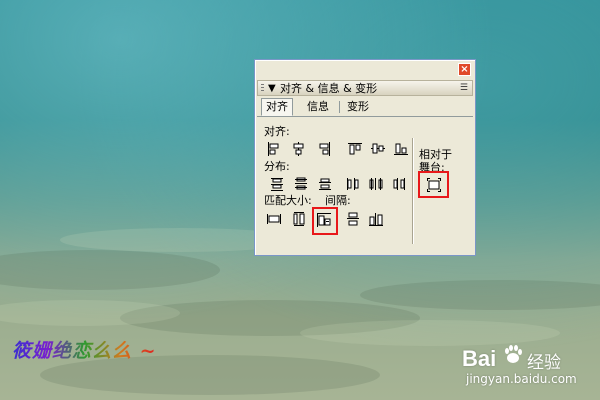 The height and width of the screenshot is (400, 600). What do you see at coordinates (479, 358) in the screenshot?
I see `baidu-logo-text: Bai` at bounding box center [479, 358].